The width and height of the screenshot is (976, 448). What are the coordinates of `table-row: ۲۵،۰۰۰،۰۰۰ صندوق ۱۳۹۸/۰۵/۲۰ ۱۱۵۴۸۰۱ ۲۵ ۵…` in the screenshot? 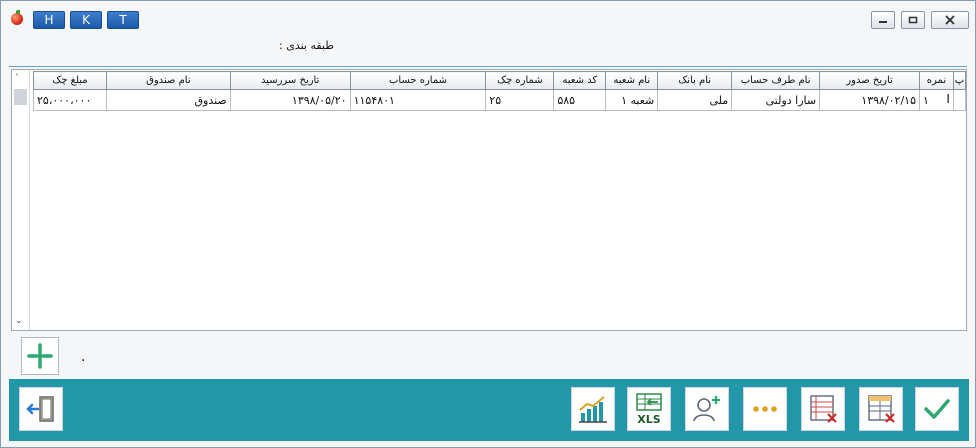 It's located at (500, 100).